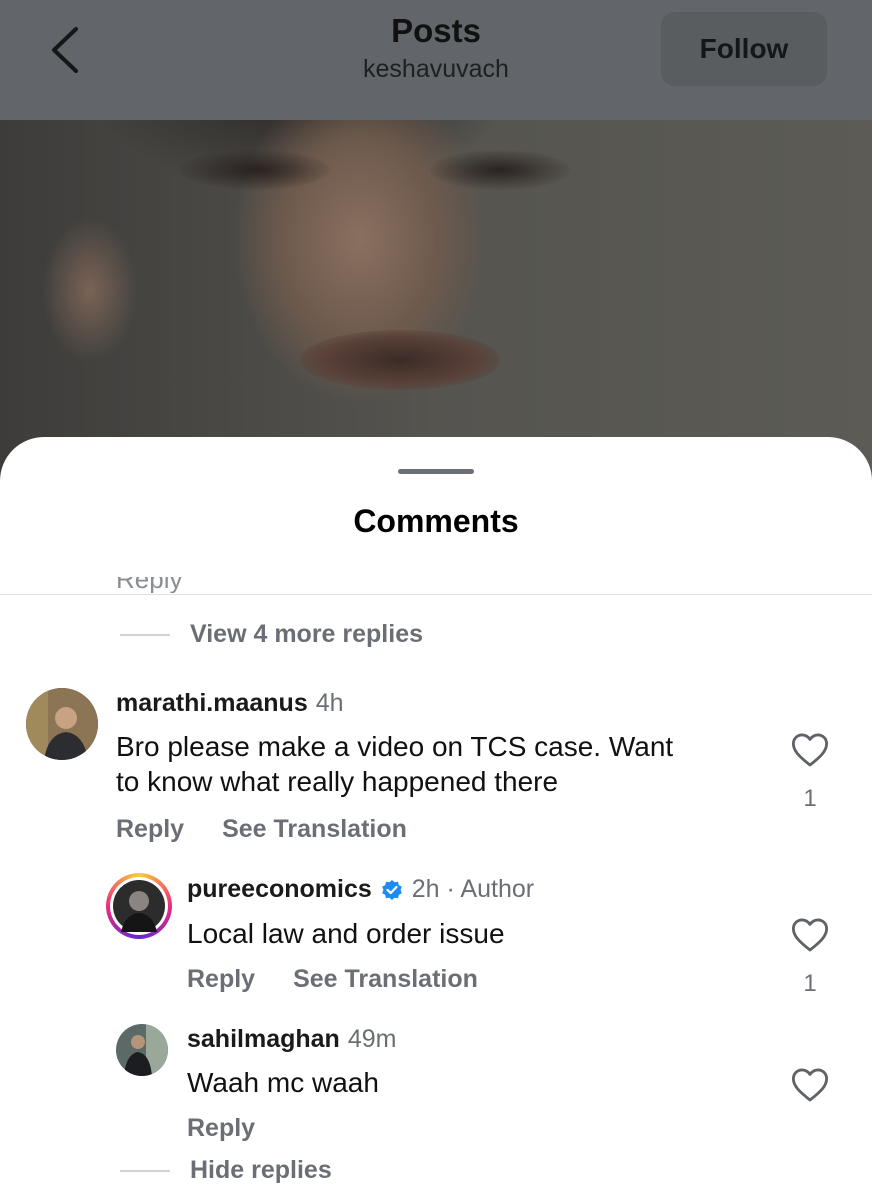 The height and width of the screenshot is (1200, 872). Describe the element at coordinates (212, 703) in the screenshot. I see `comment-username: marathi.maanus` at that location.